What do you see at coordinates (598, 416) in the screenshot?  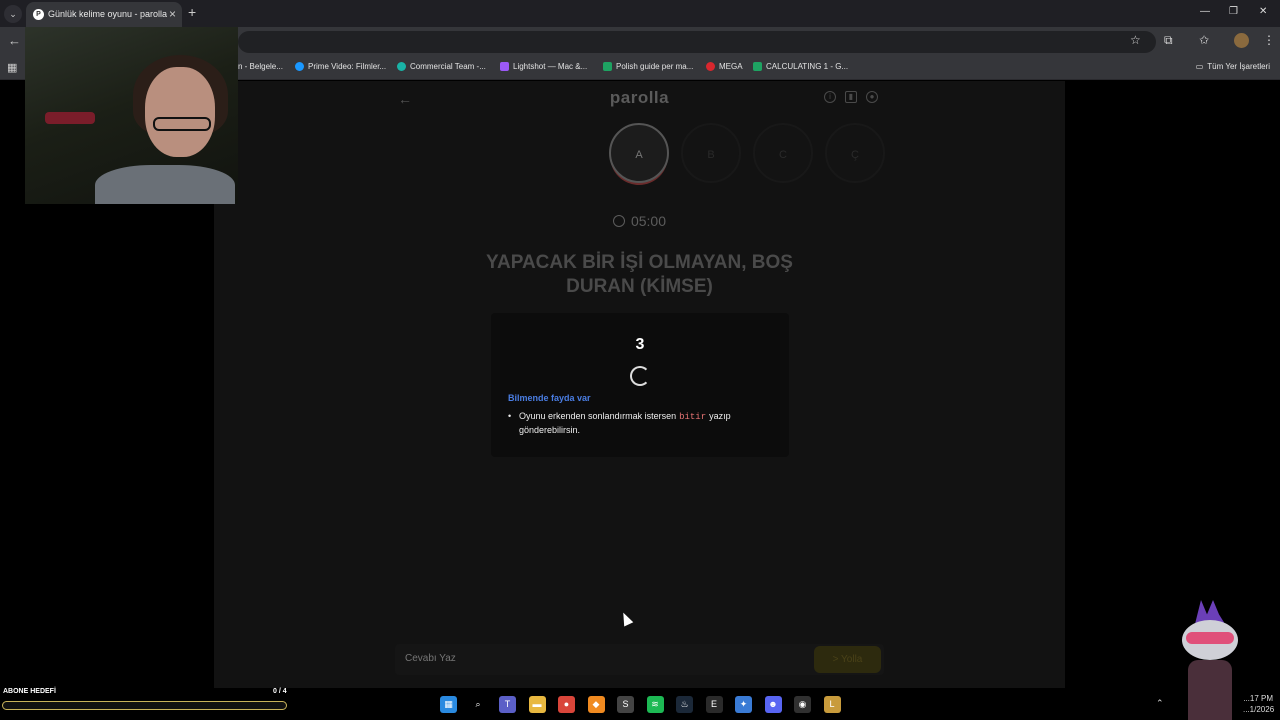 I see `tip-text: Oyunu erkenden sonlandırmak istersen` at bounding box center [598, 416].